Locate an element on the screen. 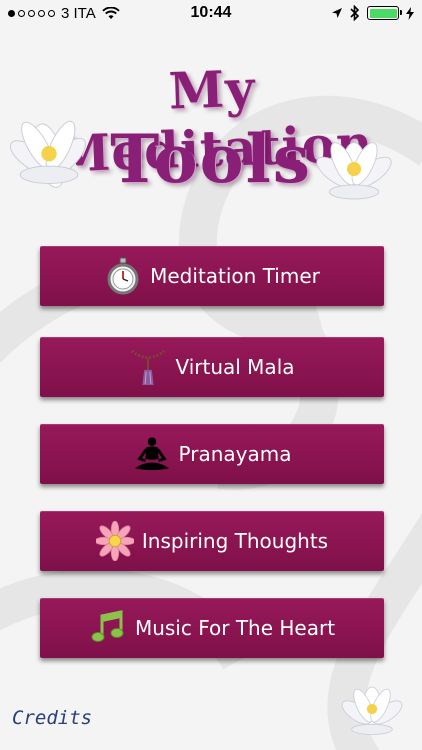 The image size is (422, 750). inspiring-thoughts-button: Inspiring Thoughts is located at coordinates (212, 541).